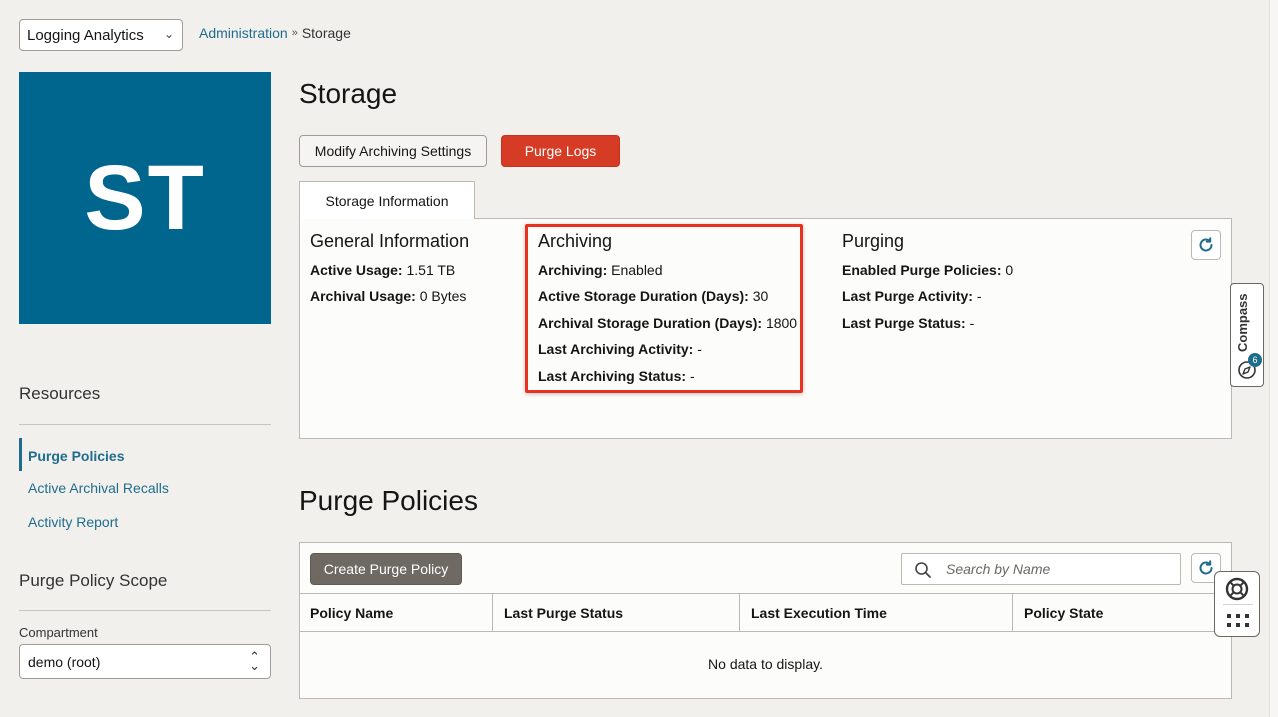 This screenshot has height=717, width=1278. I want to click on empty-table-message: No data to display., so click(765, 664).